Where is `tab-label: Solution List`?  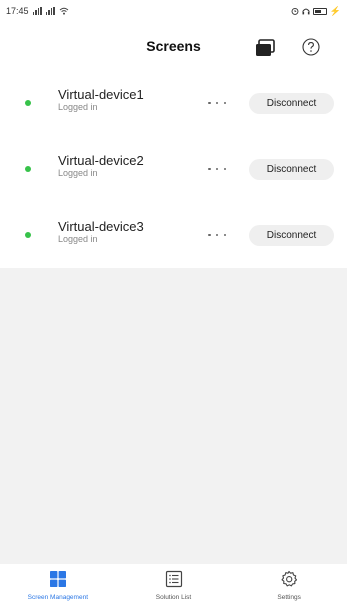
tab-label: Solution List is located at coordinates (173, 597).